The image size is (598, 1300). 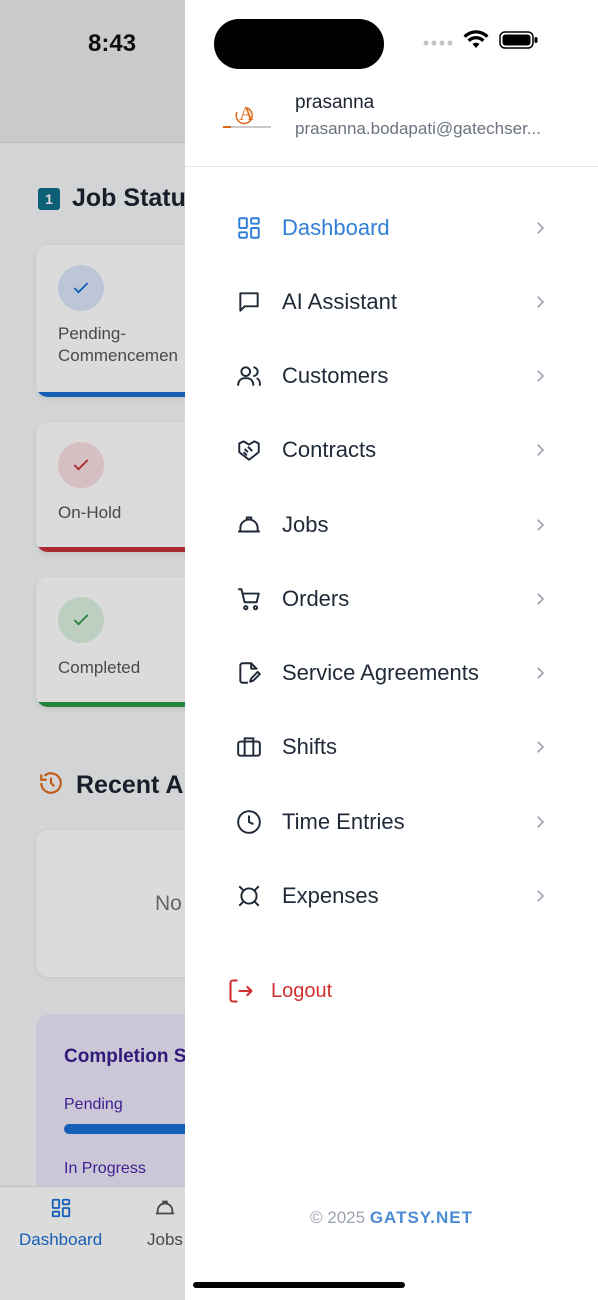 What do you see at coordinates (310, 746) in the screenshot?
I see `menu-item-label: Shifts` at bounding box center [310, 746].